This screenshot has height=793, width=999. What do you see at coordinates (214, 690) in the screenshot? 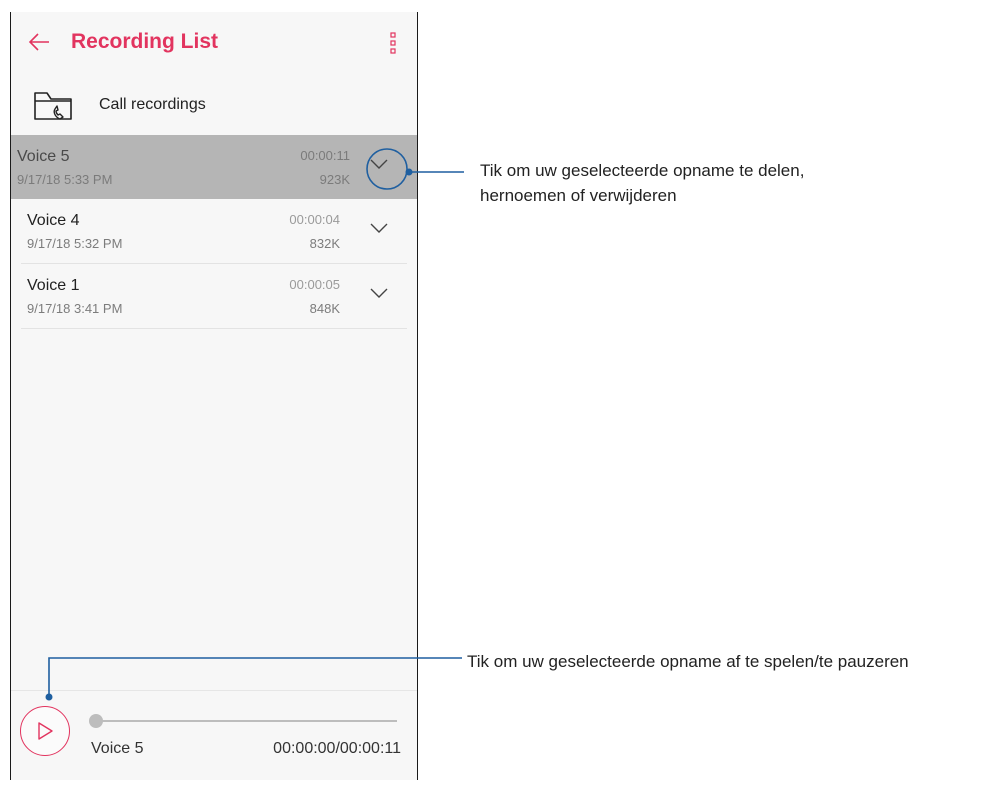
I see `player-divider` at bounding box center [214, 690].